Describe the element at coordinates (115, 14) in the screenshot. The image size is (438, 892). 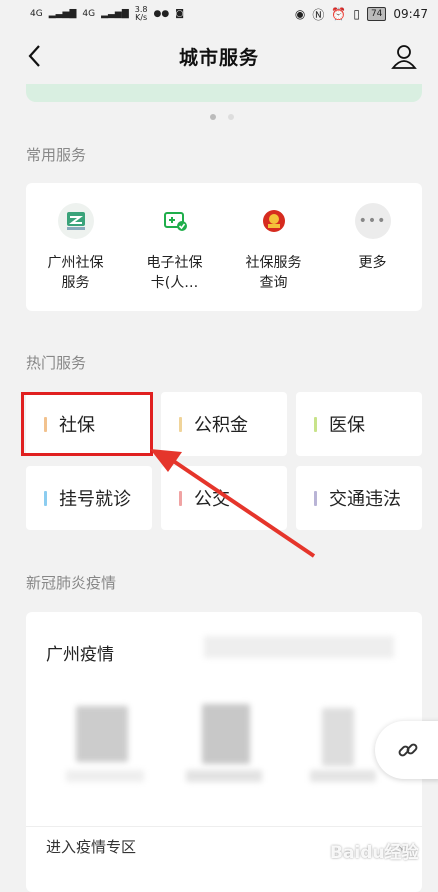
I see `signal-bars-icon-2: ▂▃▅▇` at that location.